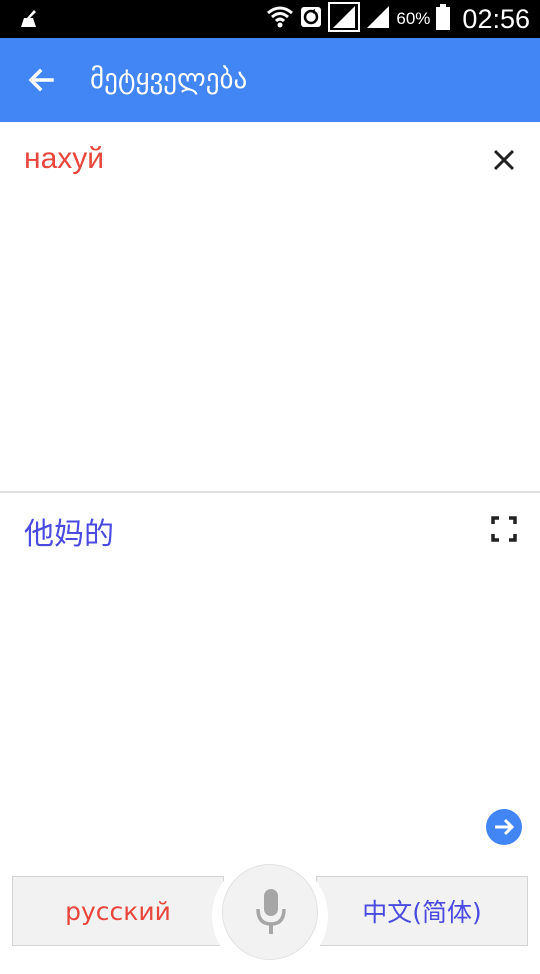  I want to click on close-icon, so click(504, 160).